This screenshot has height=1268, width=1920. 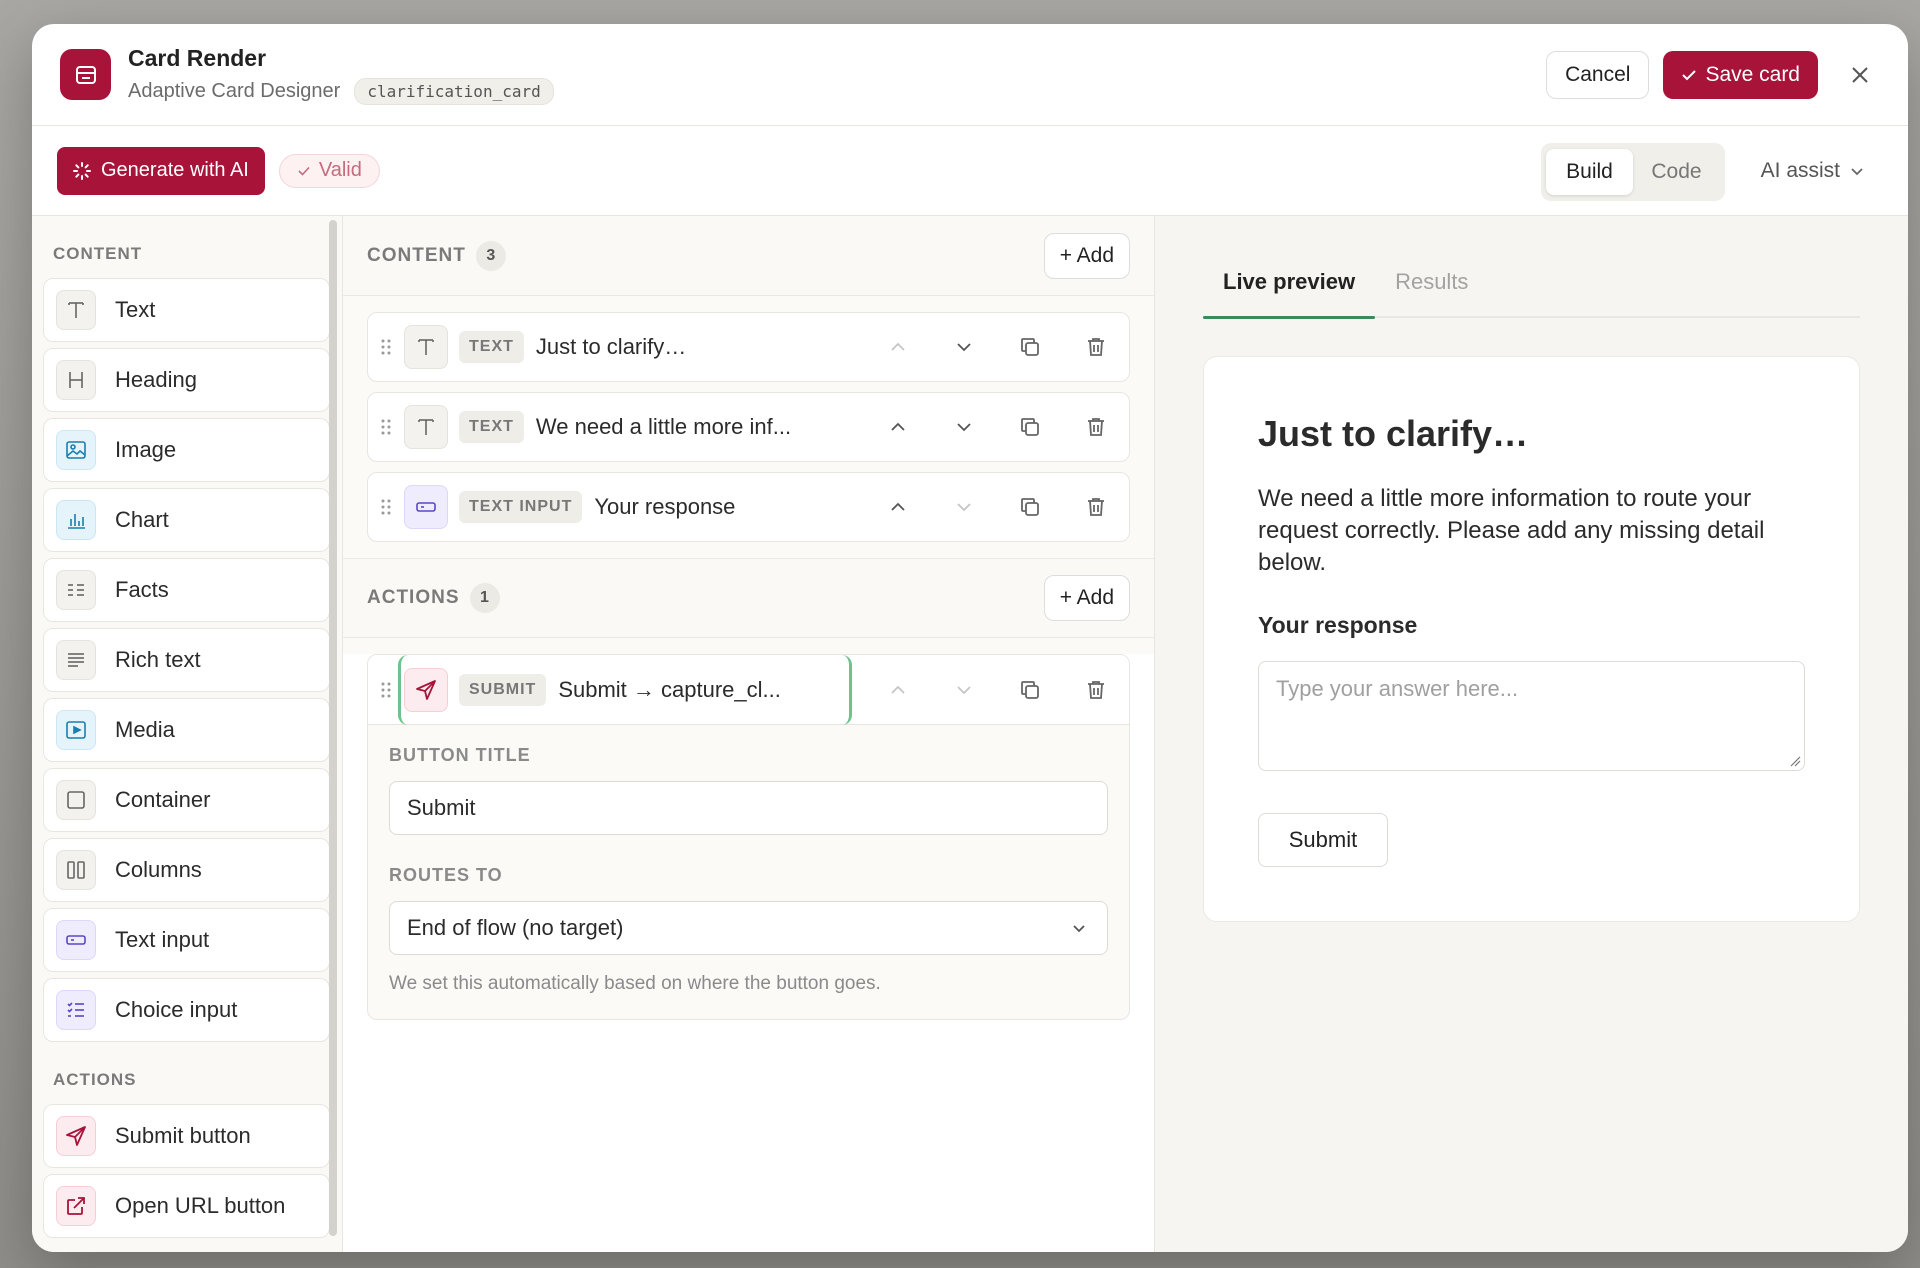 What do you see at coordinates (95, 1079) in the screenshot?
I see `palette-actions-heading: ACTIONS` at bounding box center [95, 1079].